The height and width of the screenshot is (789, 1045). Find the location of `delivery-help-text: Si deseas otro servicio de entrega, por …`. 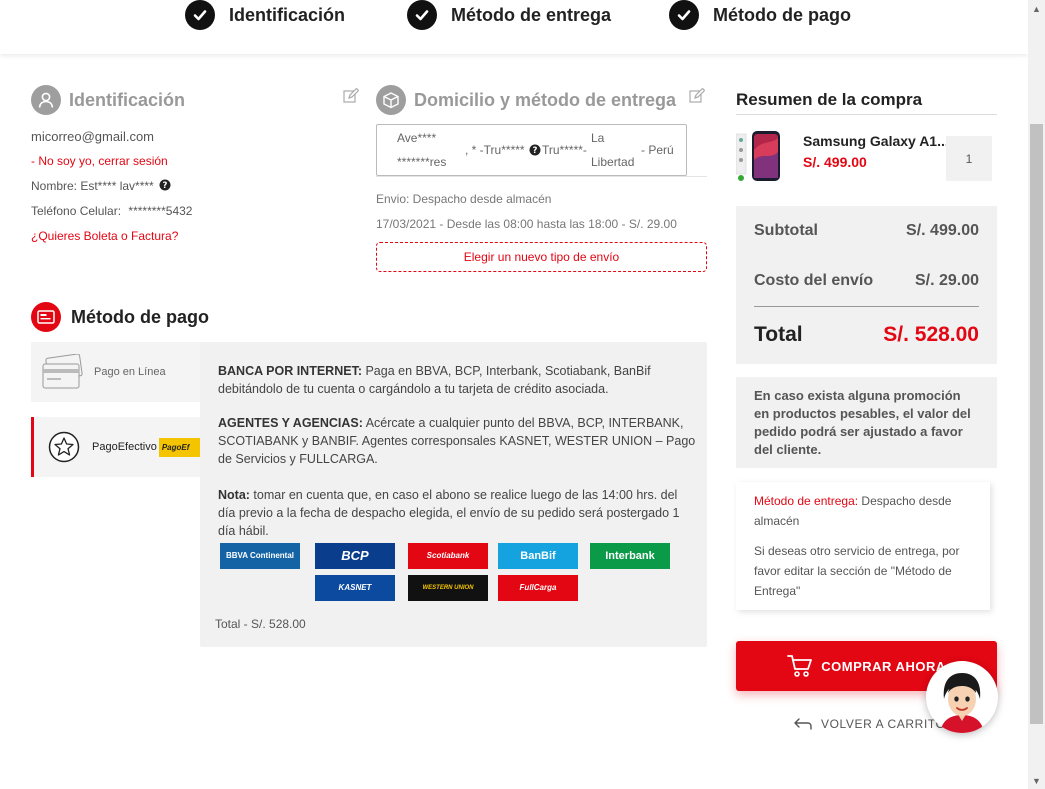

delivery-help-text: Si deseas otro servicio de entrega, por … is located at coordinates (857, 571).